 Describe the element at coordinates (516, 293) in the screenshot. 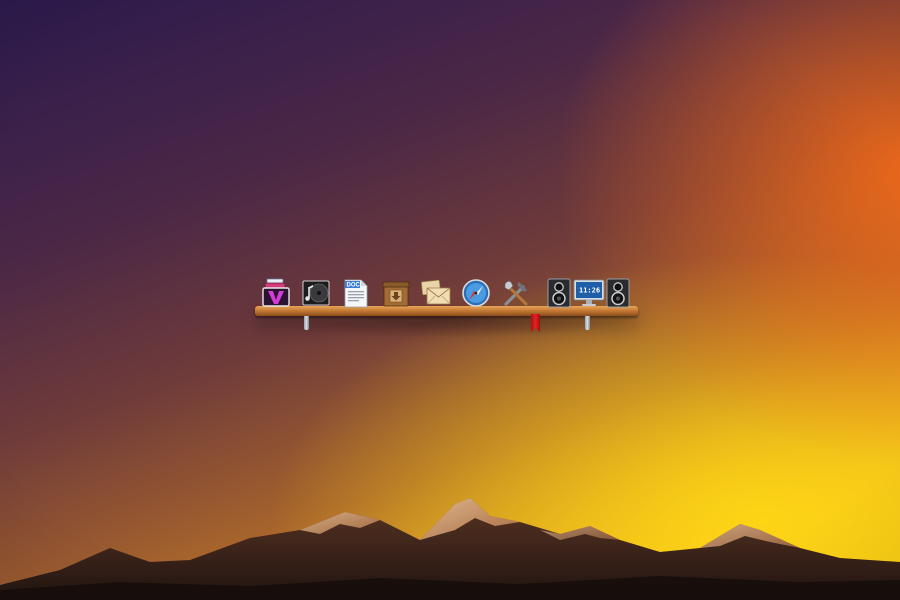

I see `tools-icon` at that location.